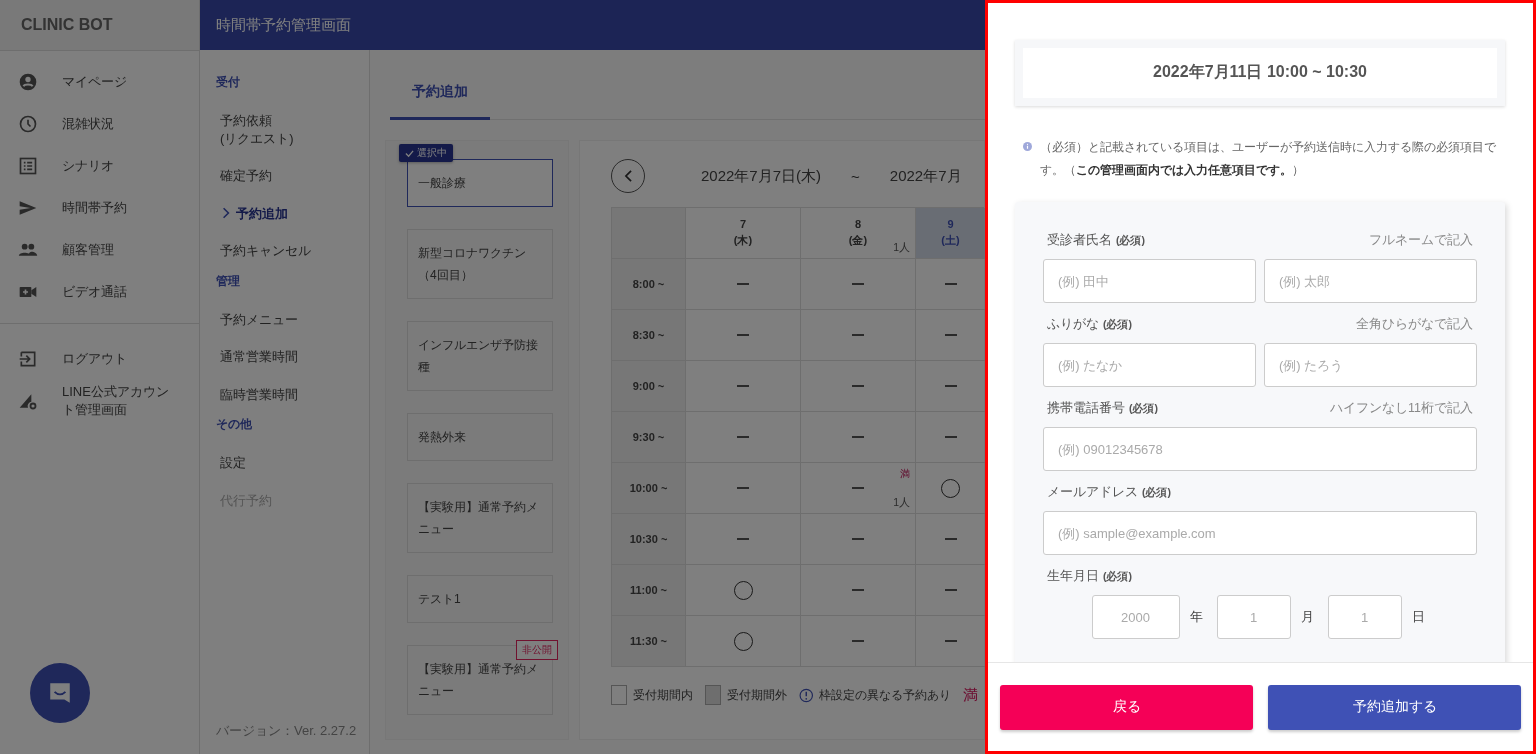 This screenshot has width=1536, height=754. What do you see at coordinates (649, 539) in the screenshot?
I see `time-cell: 10:30 ~` at bounding box center [649, 539].